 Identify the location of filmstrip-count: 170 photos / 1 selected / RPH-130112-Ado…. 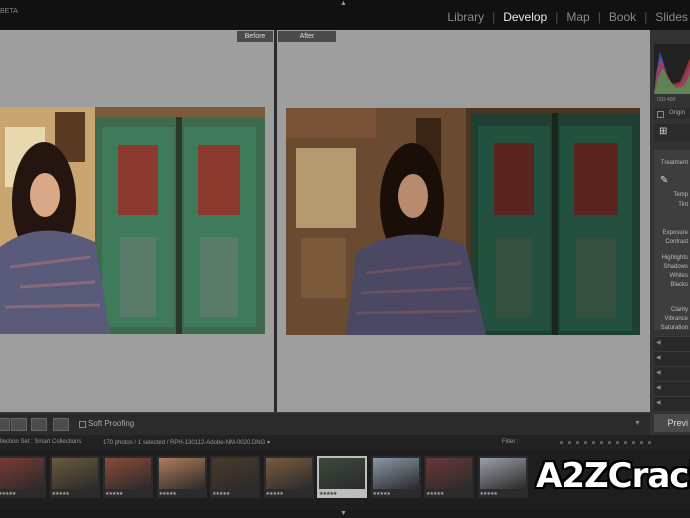
(186, 442).